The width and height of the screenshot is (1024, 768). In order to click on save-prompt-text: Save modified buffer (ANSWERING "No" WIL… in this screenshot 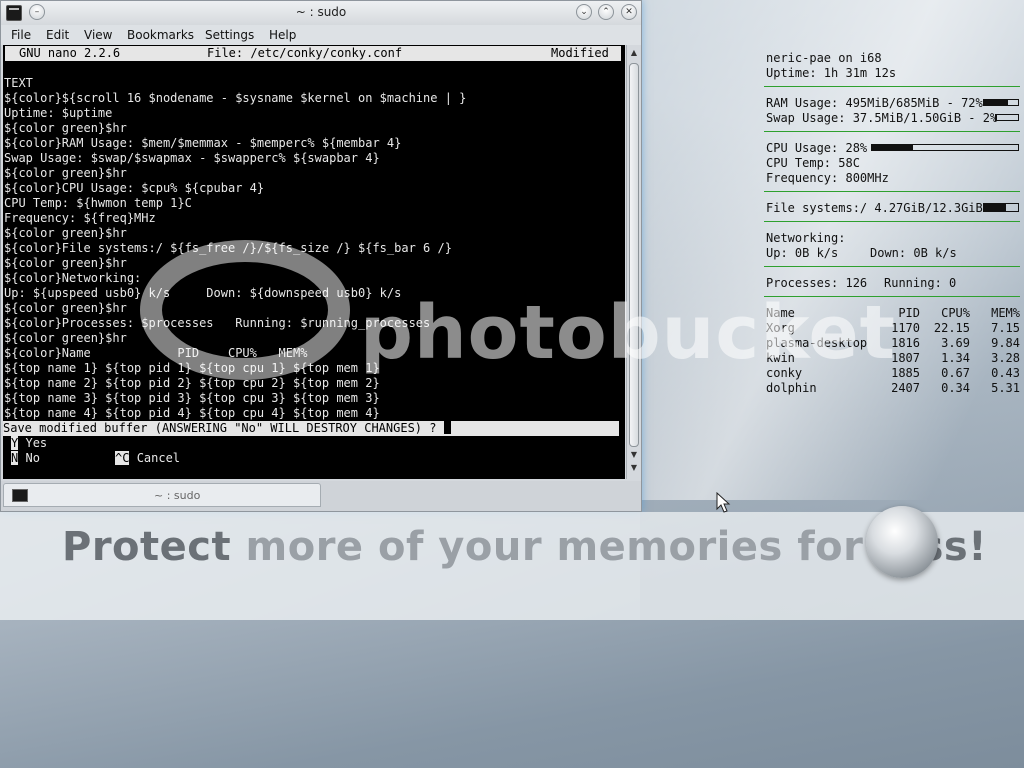, I will do `click(223, 428)`.